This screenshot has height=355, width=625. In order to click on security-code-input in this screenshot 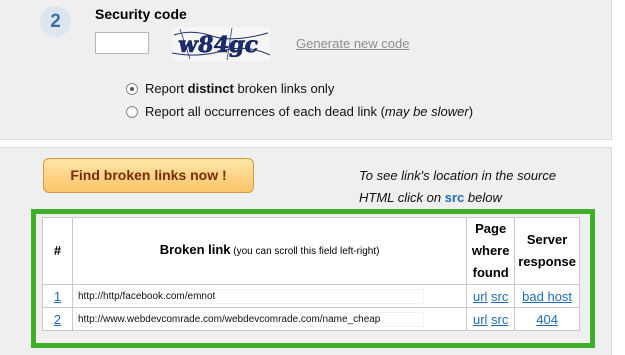, I will do `click(122, 43)`.